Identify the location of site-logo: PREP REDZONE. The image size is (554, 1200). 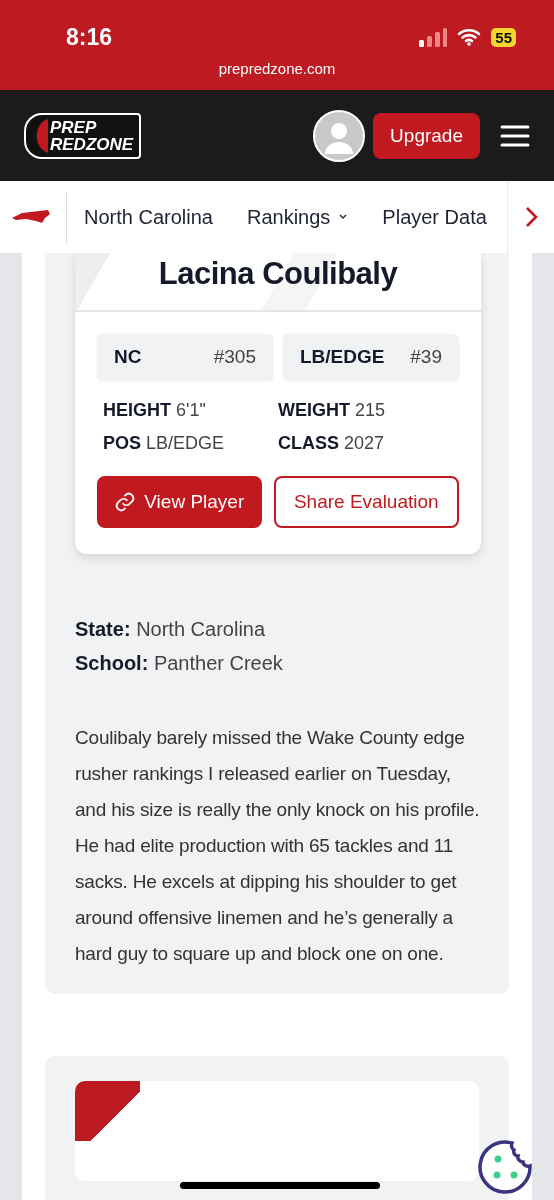
(83, 135).